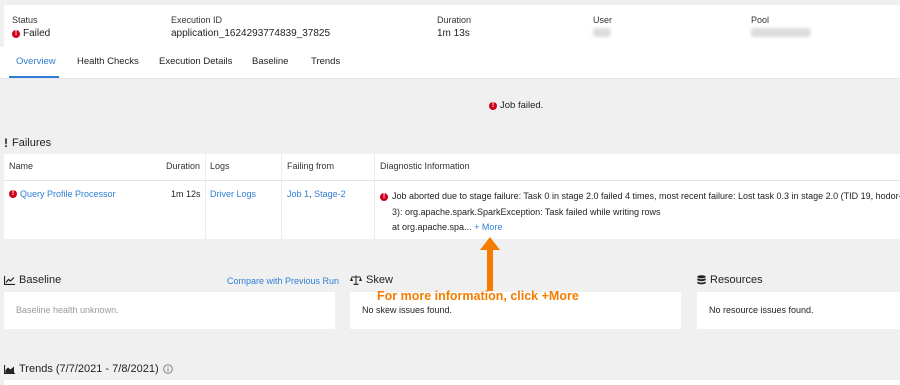 This screenshot has width=900, height=385. What do you see at coordinates (220, 166) in the screenshot?
I see `header-logs: Logs` at bounding box center [220, 166].